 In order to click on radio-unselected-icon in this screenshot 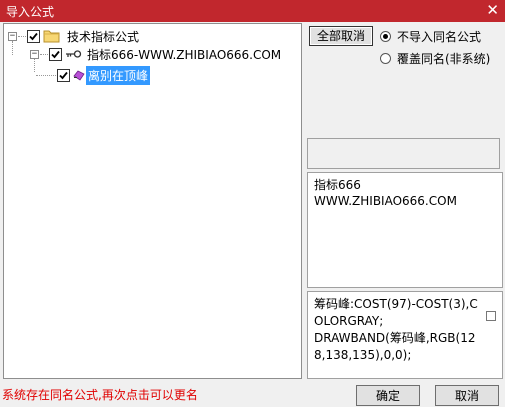, I will do `click(385, 58)`.